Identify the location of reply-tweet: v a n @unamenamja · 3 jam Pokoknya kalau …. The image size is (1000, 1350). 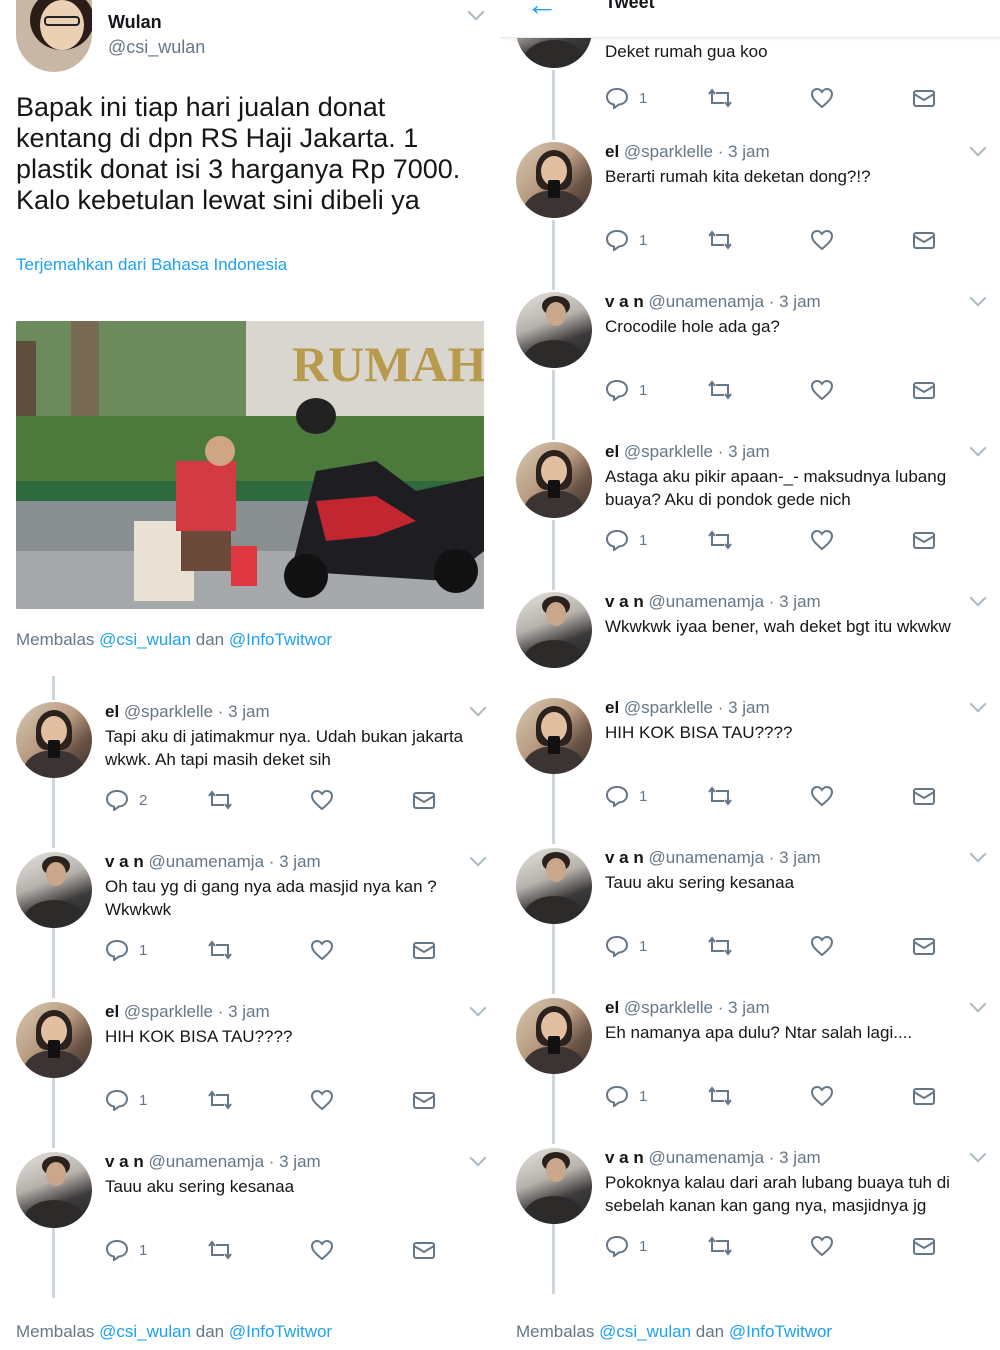
(750, 1221).